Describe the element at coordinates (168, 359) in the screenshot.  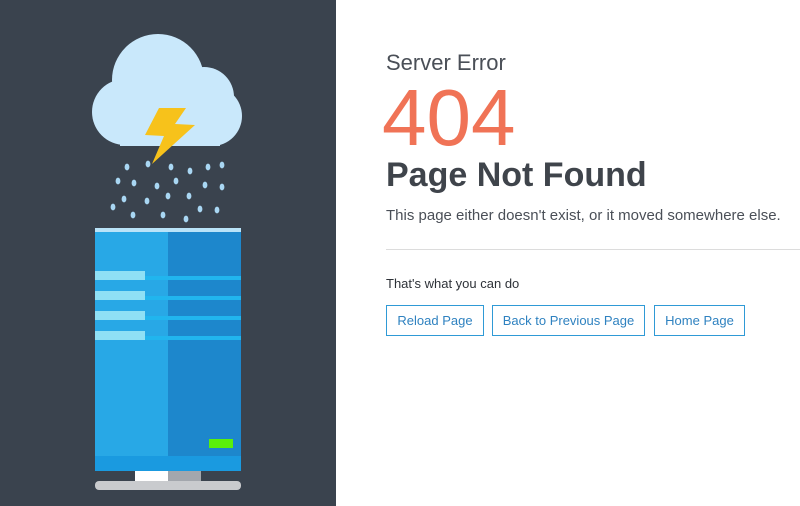
I see `server-icon` at that location.